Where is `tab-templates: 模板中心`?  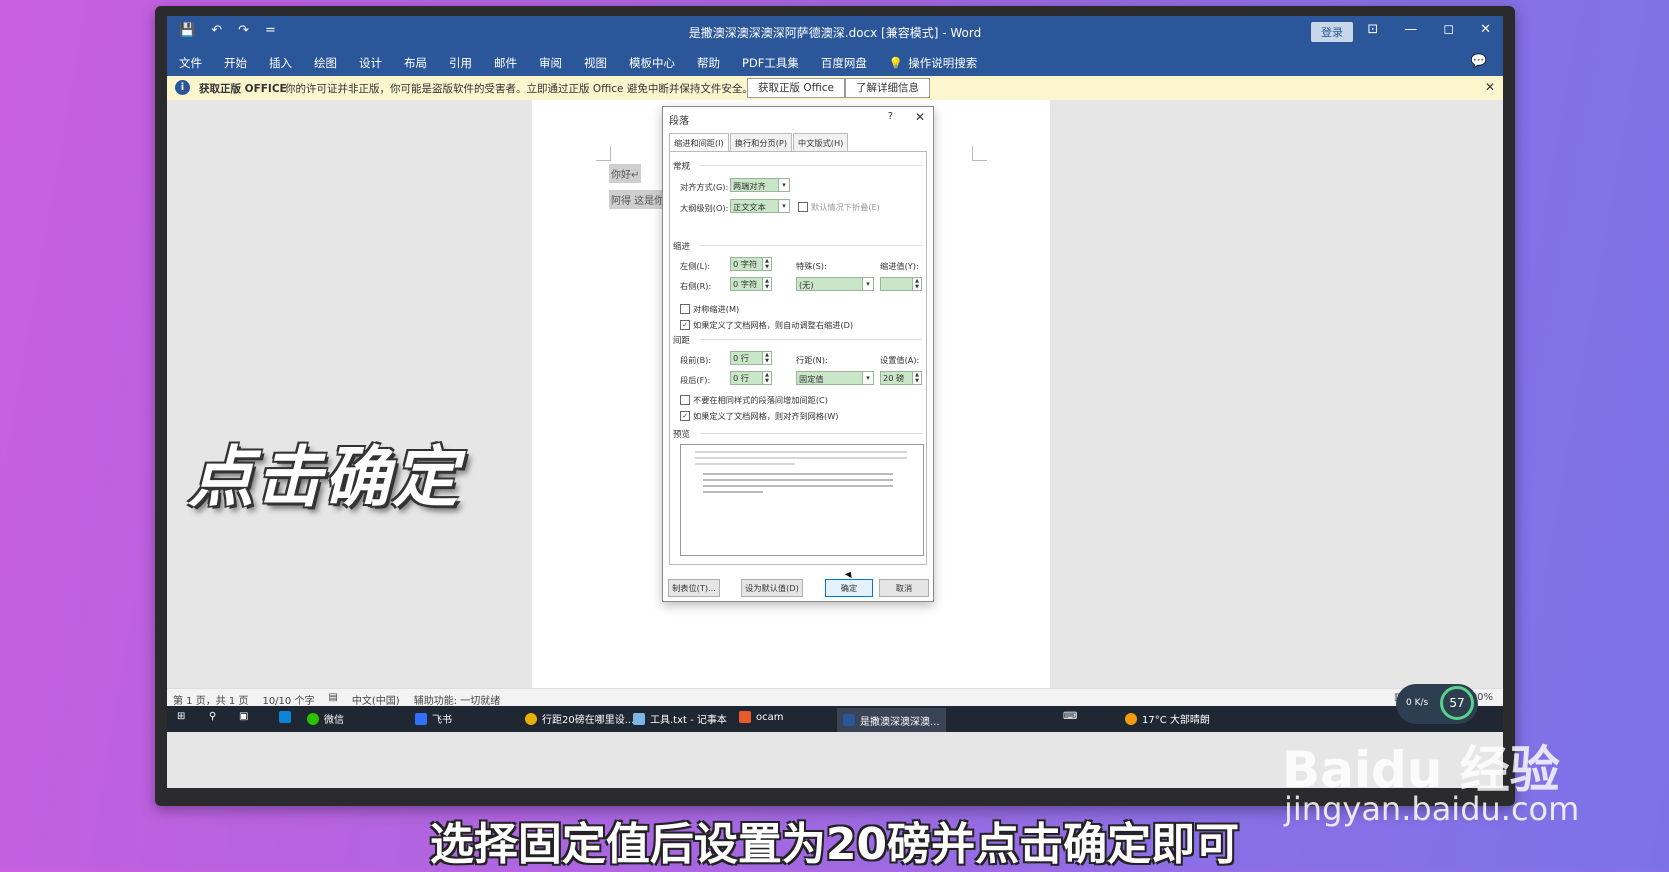
tab-templates: 模板中心 is located at coordinates (652, 63).